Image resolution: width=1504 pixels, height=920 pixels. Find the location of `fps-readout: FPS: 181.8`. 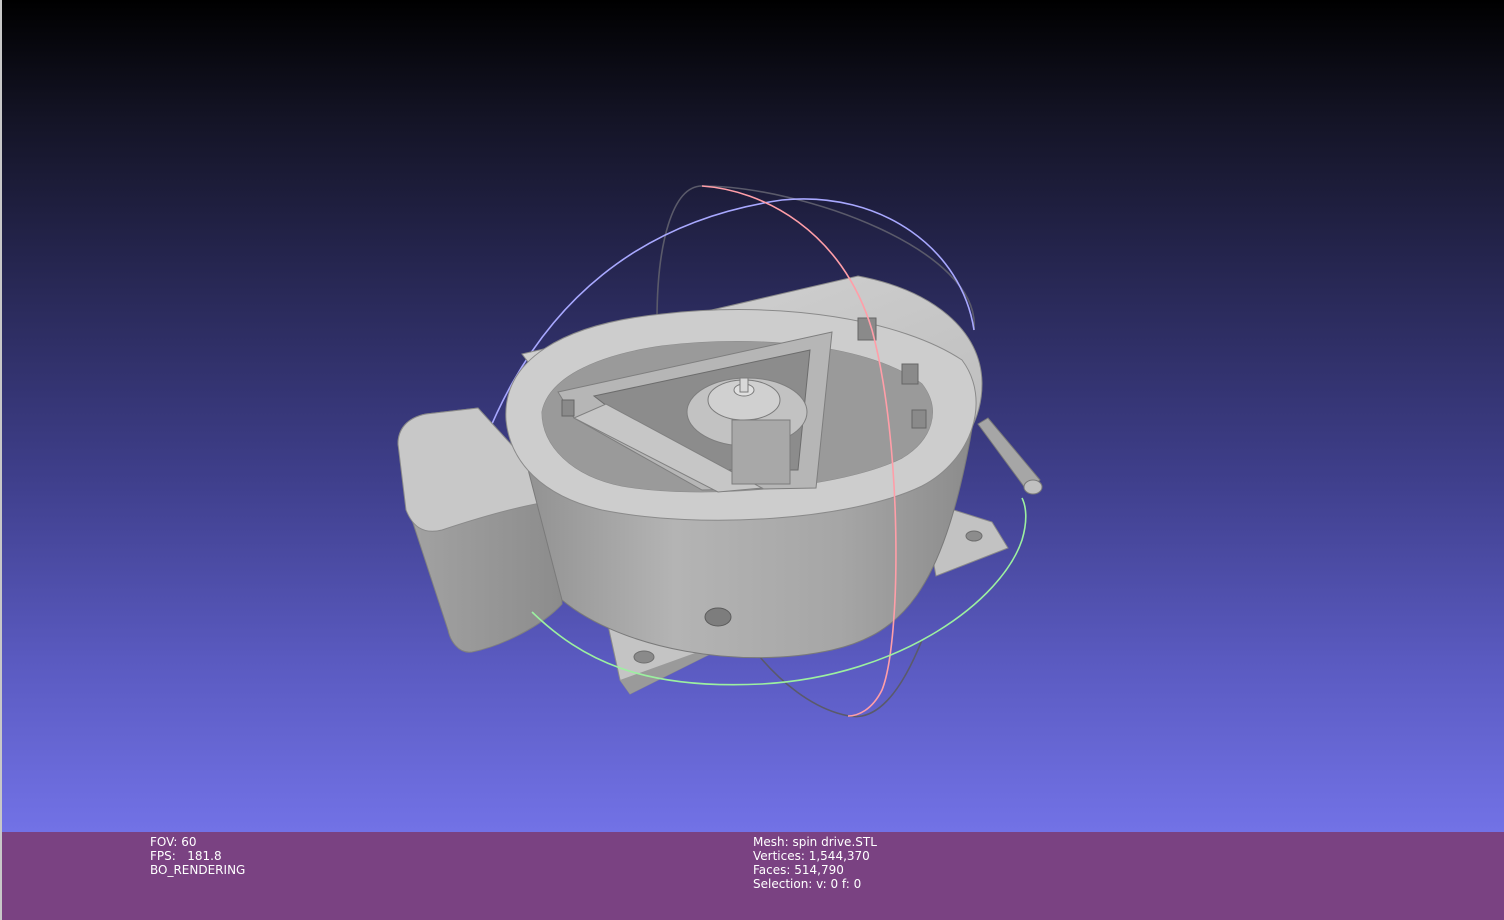

fps-readout: FPS: 181.8 is located at coordinates (186, 856).